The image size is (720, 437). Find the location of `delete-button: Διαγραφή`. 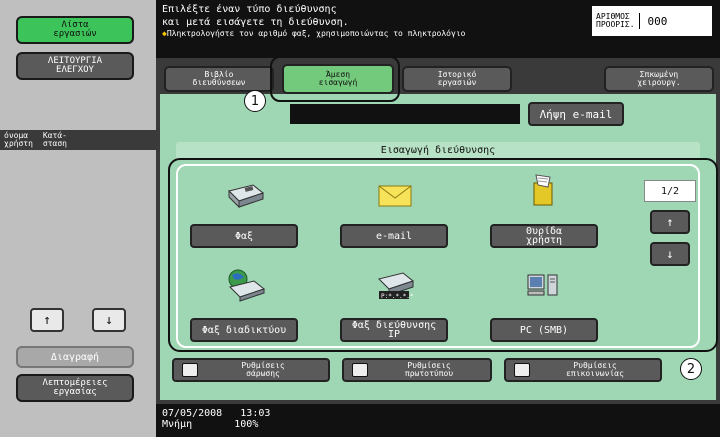

delete-button: Διαγραφή is located at coordinates (75, 357).